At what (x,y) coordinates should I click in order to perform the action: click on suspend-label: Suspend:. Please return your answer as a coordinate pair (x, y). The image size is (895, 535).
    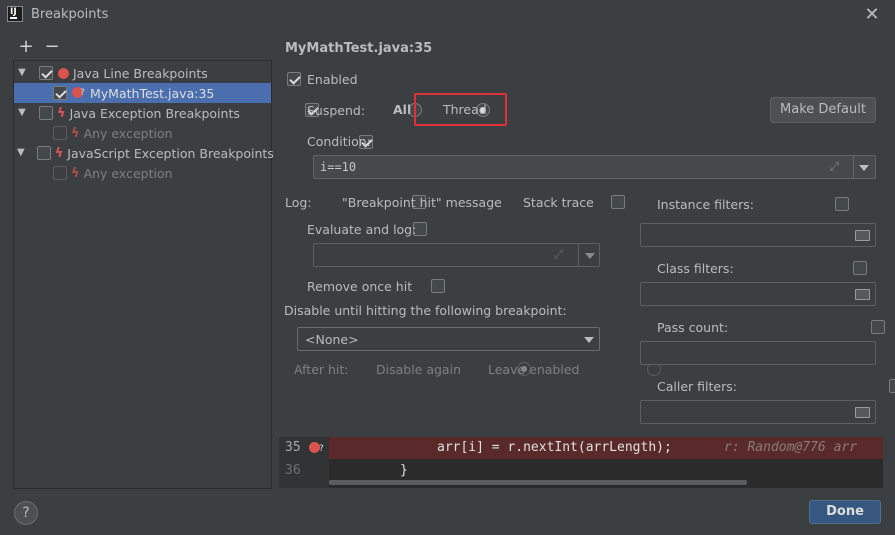
    Looking at the image, I should click on (336, 110).